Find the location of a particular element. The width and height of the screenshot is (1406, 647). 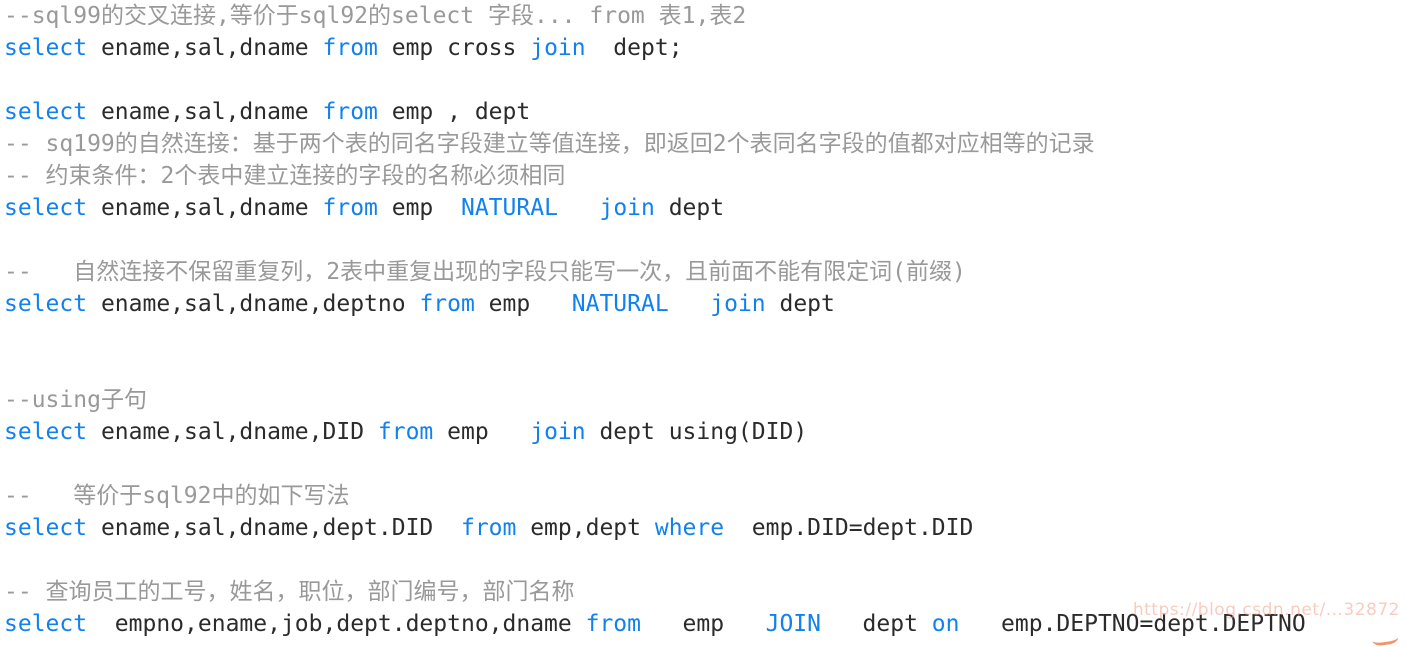

token-plain: emp.DID=dept.DID is located at coordinates (849, 528).